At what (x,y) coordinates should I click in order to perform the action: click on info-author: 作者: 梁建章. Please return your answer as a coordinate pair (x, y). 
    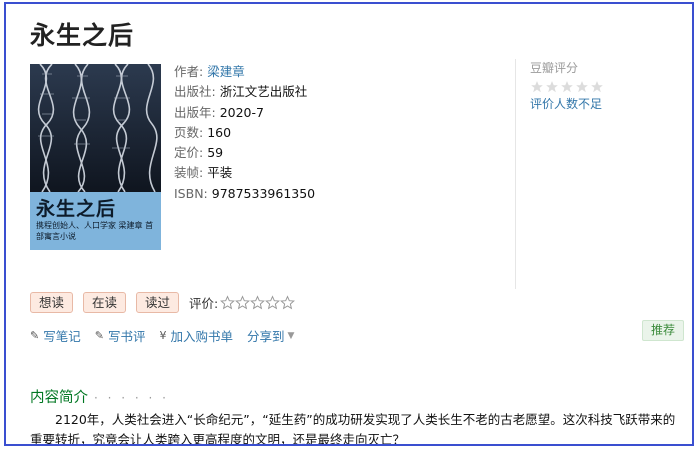
    Looking at the image, I should click on (209, 71).